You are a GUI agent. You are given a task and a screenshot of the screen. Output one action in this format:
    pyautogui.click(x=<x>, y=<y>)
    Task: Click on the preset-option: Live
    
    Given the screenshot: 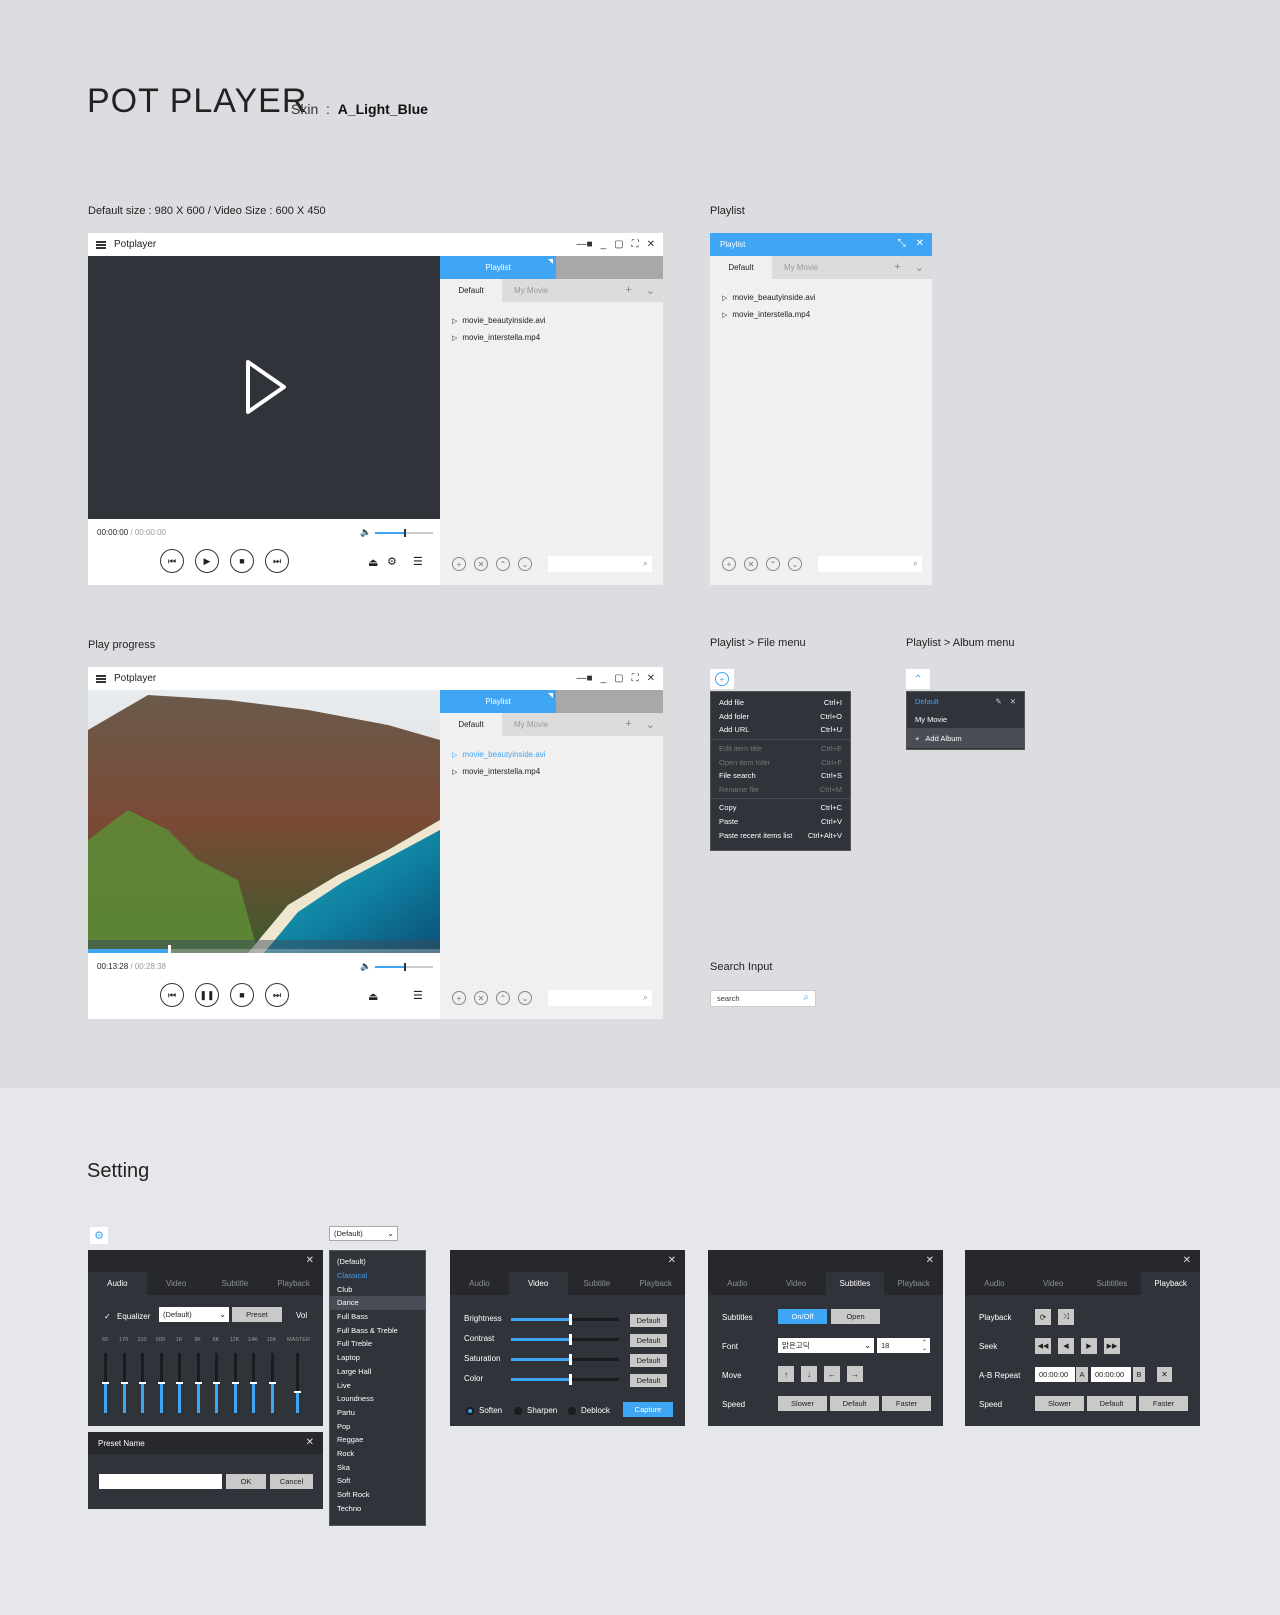 What is the action you would take?
    pyautogui.click(x=377, y=1385)
    